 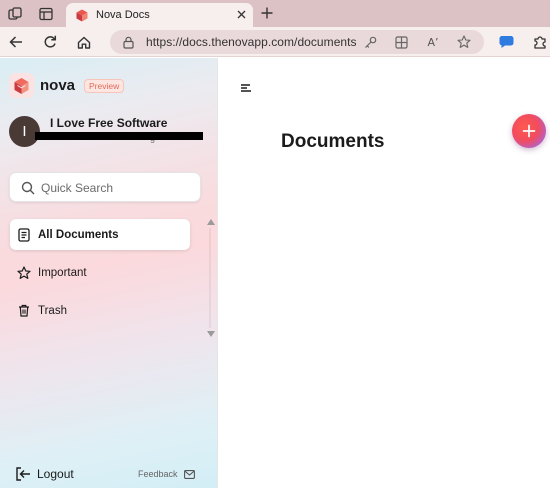 What do you see at coordinates (24, 311) in the screenshot?
I see `trash-icon` at bounding box center [24, 311].